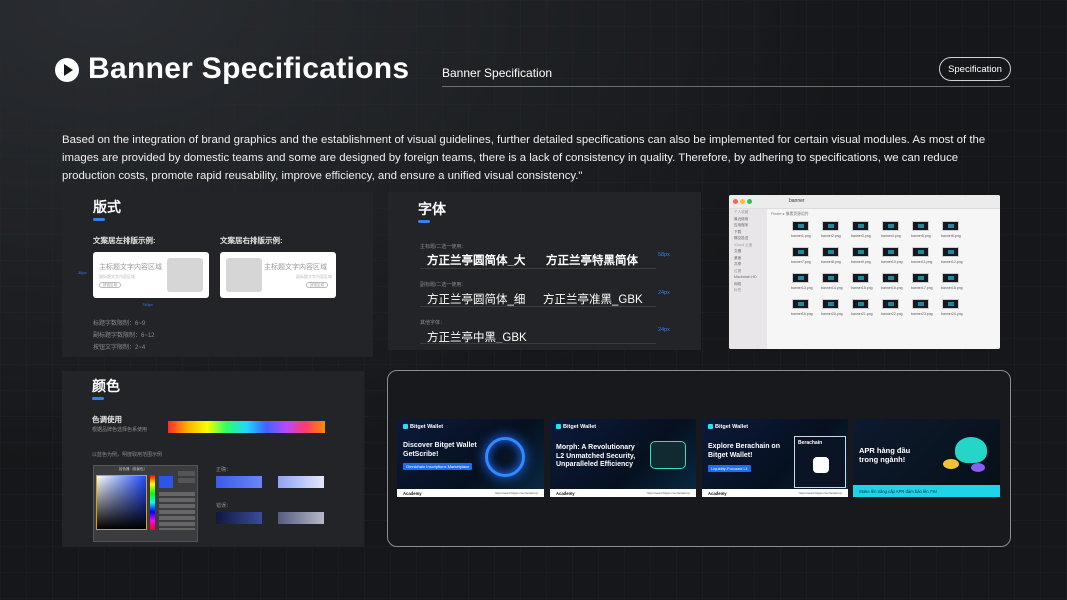  Describe the element at coordinates (975, 69) in the screenshot. I see `specification-button: Specification` at that location.